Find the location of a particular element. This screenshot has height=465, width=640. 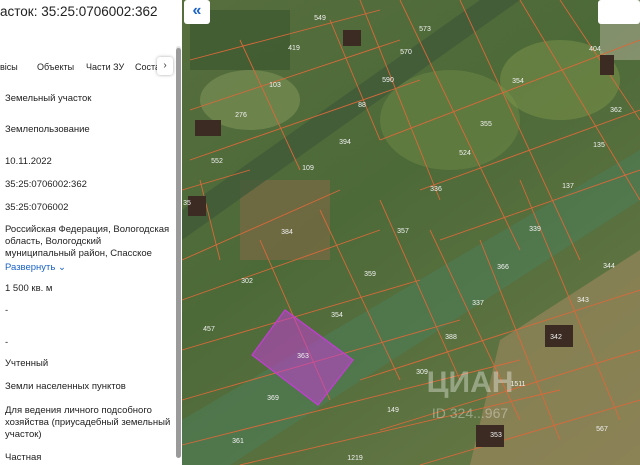

parcel-label: 337 is located at coordinates (478, 303).